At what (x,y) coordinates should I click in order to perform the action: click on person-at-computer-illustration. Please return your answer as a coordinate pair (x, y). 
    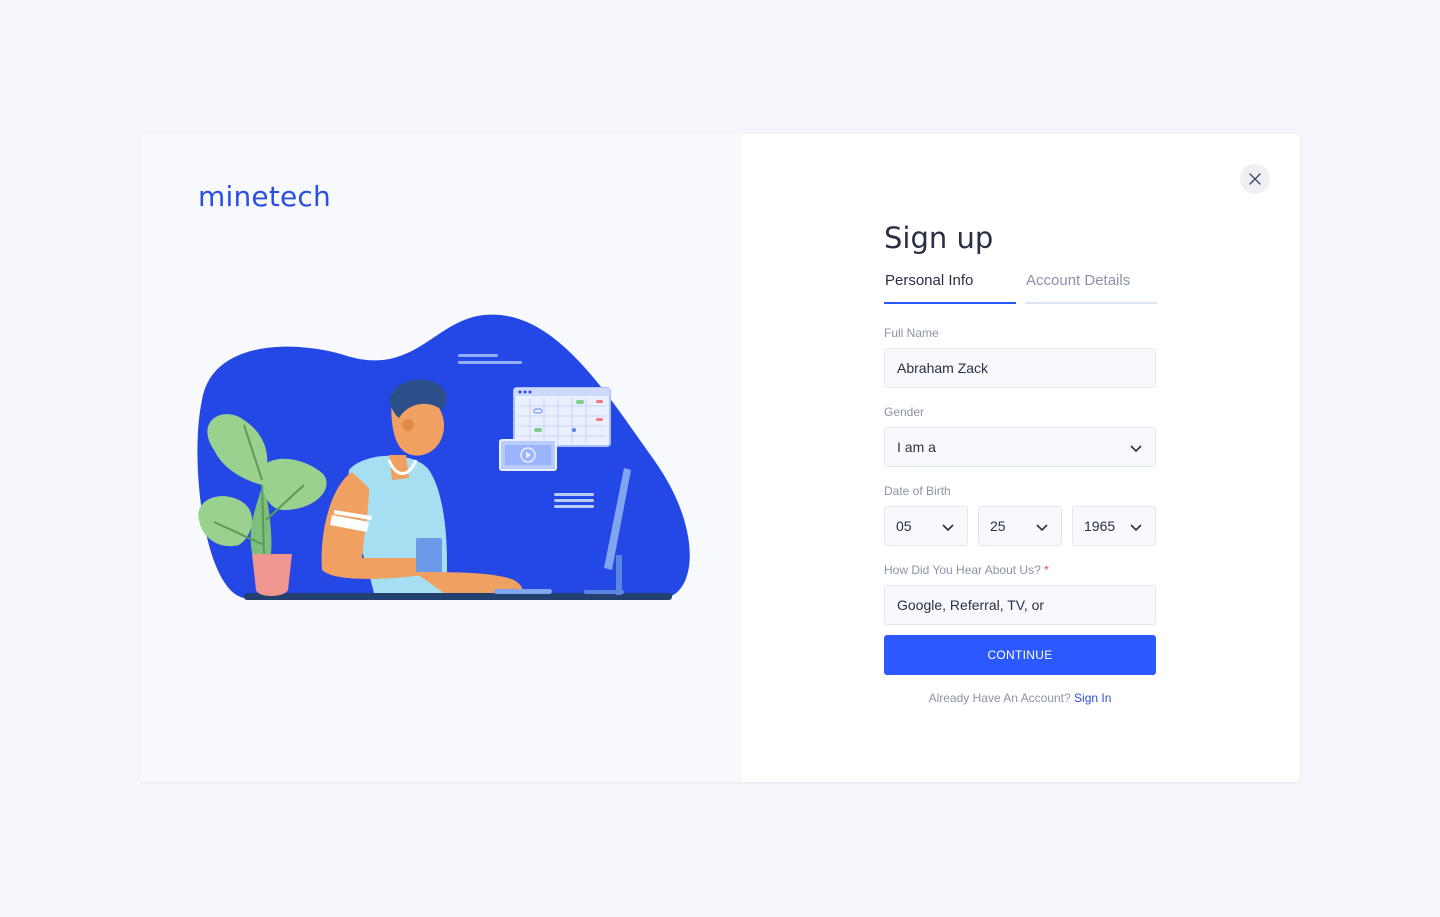
    Looking at the image, I should click on (443, 457).